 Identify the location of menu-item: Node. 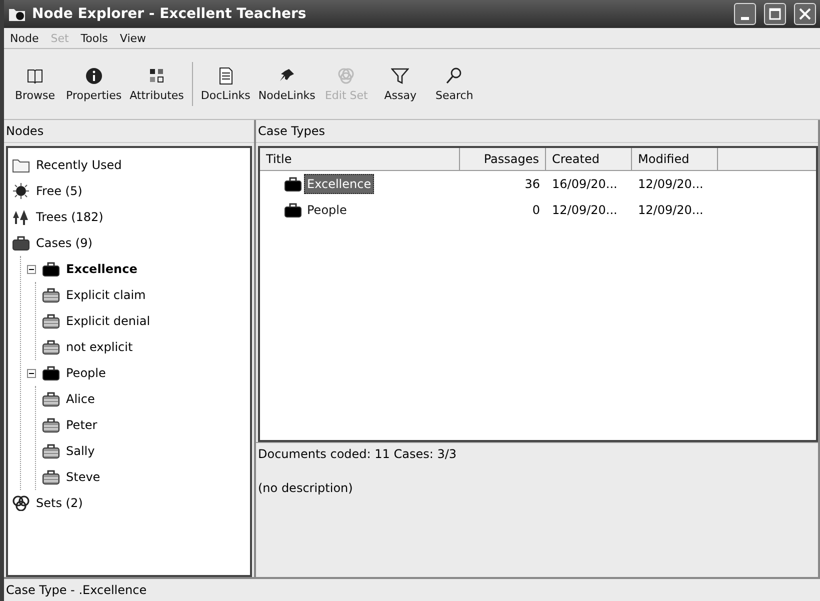
(24, 38).